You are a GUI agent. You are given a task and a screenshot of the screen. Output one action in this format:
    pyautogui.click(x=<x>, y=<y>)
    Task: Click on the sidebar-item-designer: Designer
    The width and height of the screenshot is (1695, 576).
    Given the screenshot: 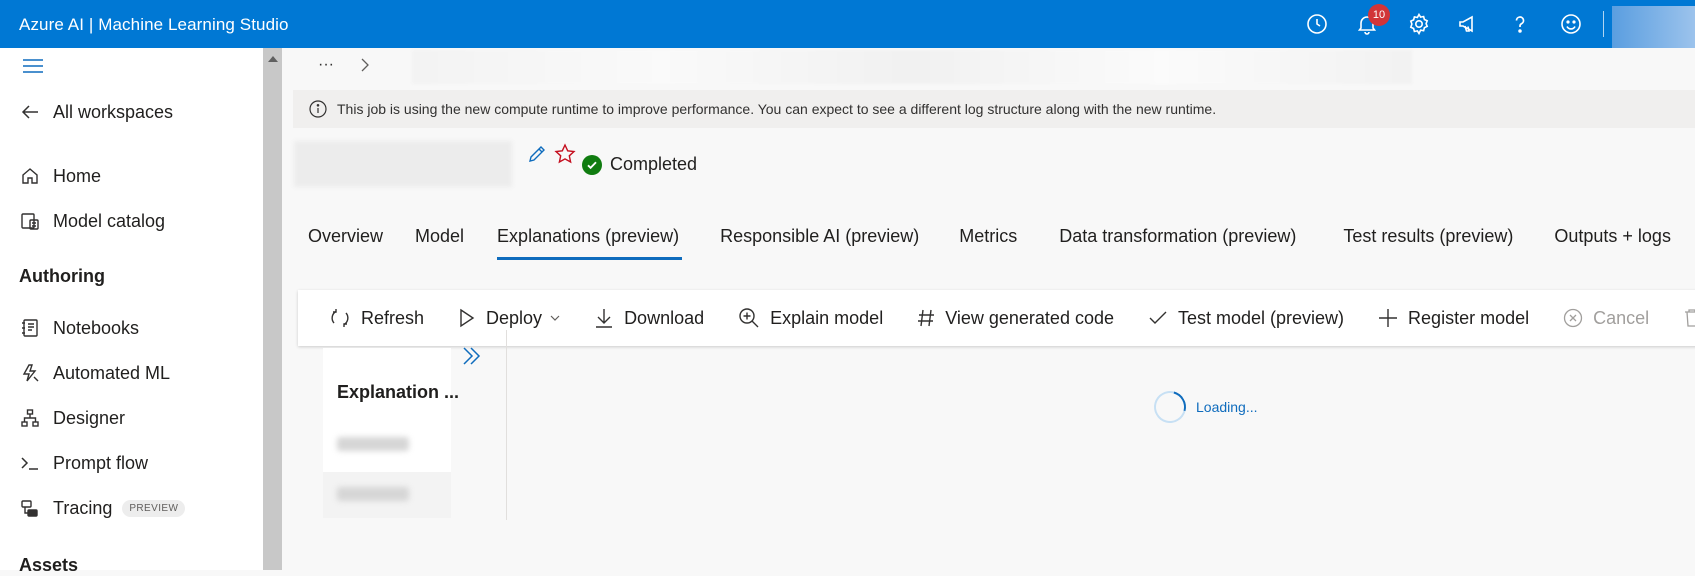 What is the action you would take?
    pyautogui.click(x=62, y=418)
    